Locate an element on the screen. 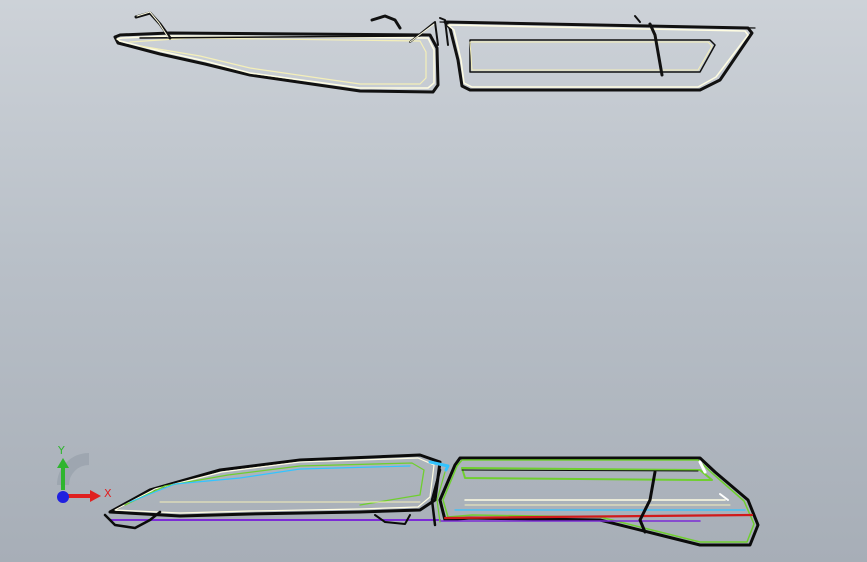 The width and height of the screenshot is (867, 562). y-axis-label: Y is located at coordinates (61, 450).